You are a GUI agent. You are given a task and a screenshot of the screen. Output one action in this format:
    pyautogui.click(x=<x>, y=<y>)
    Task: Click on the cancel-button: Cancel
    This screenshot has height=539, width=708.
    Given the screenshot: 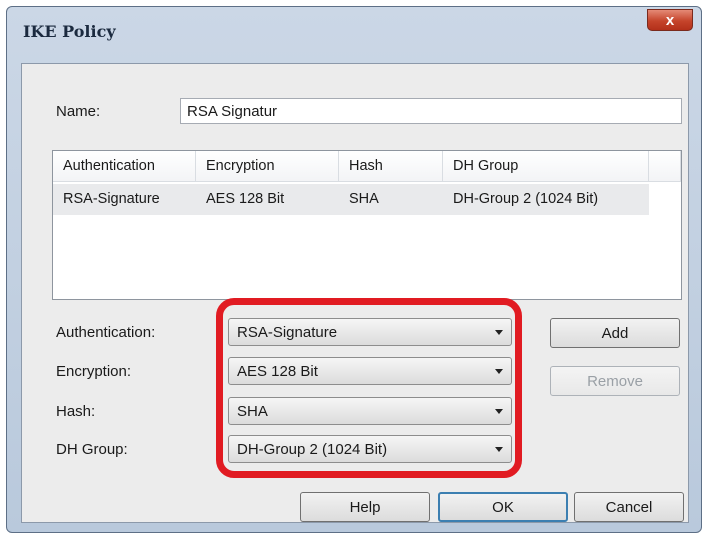 What is the action you would take?
    pyautogui.click(x=629, y=507)
    